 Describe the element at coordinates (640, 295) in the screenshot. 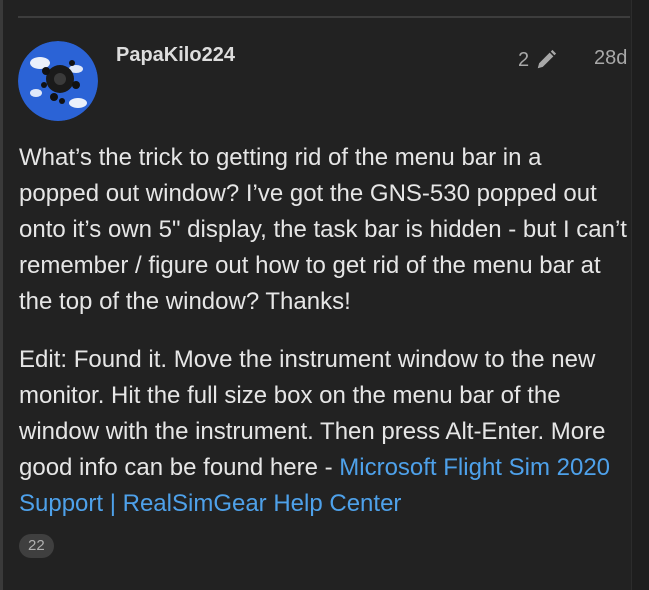

I see `scrollbar-track` at that location.